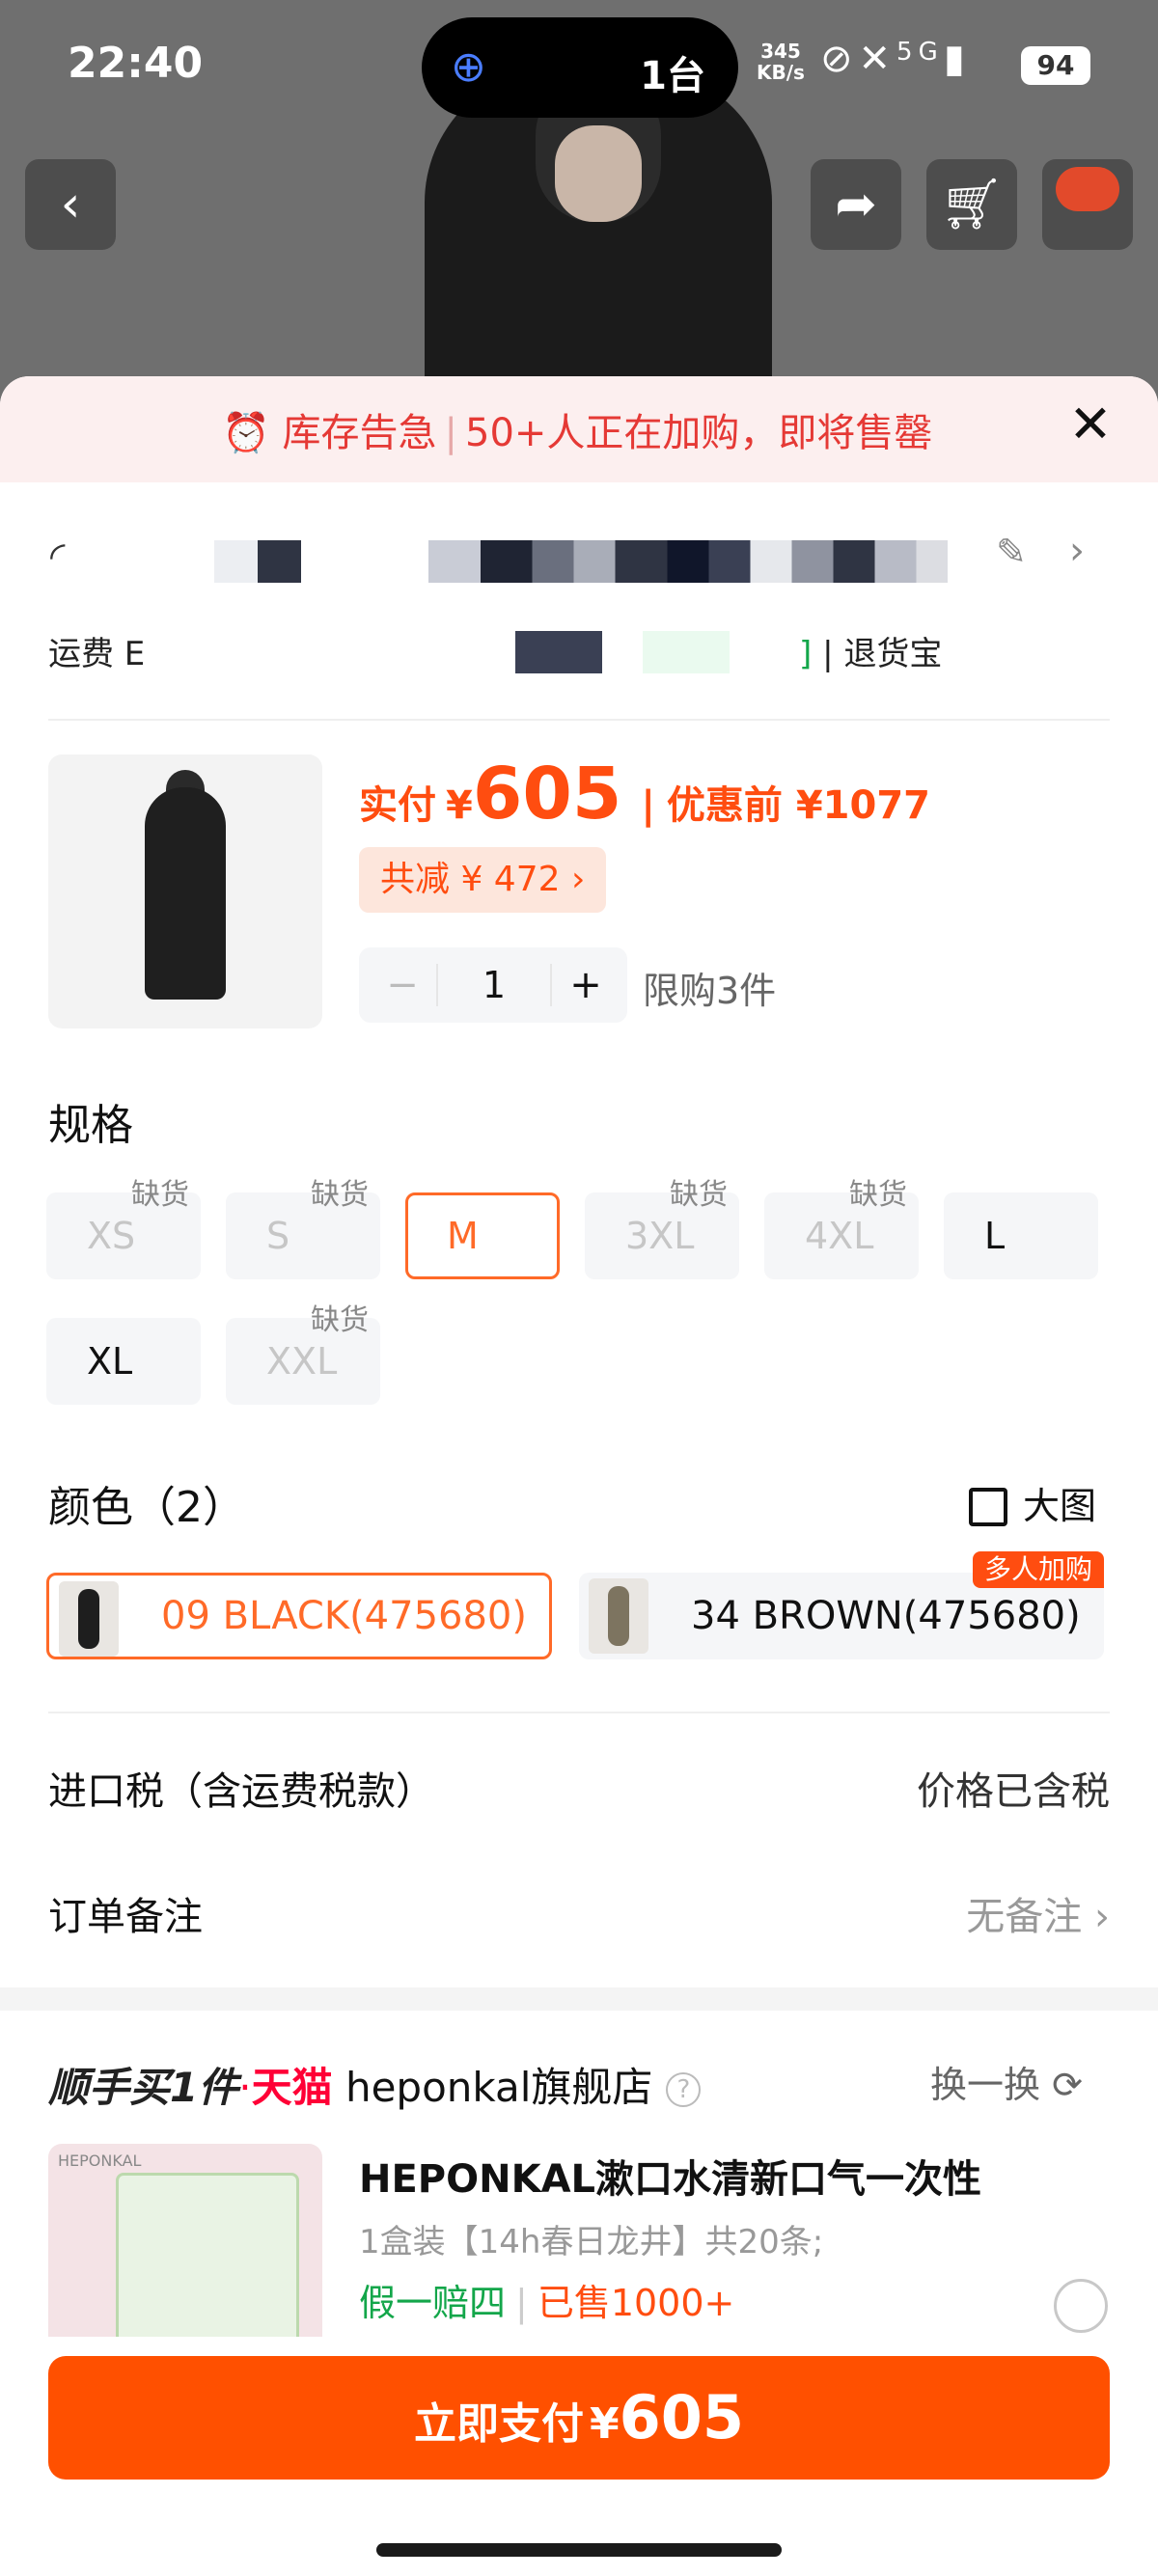 The height and width of the screenshot is (2576, 1158). I want to click on island-count: 1台, so click(672, 76).